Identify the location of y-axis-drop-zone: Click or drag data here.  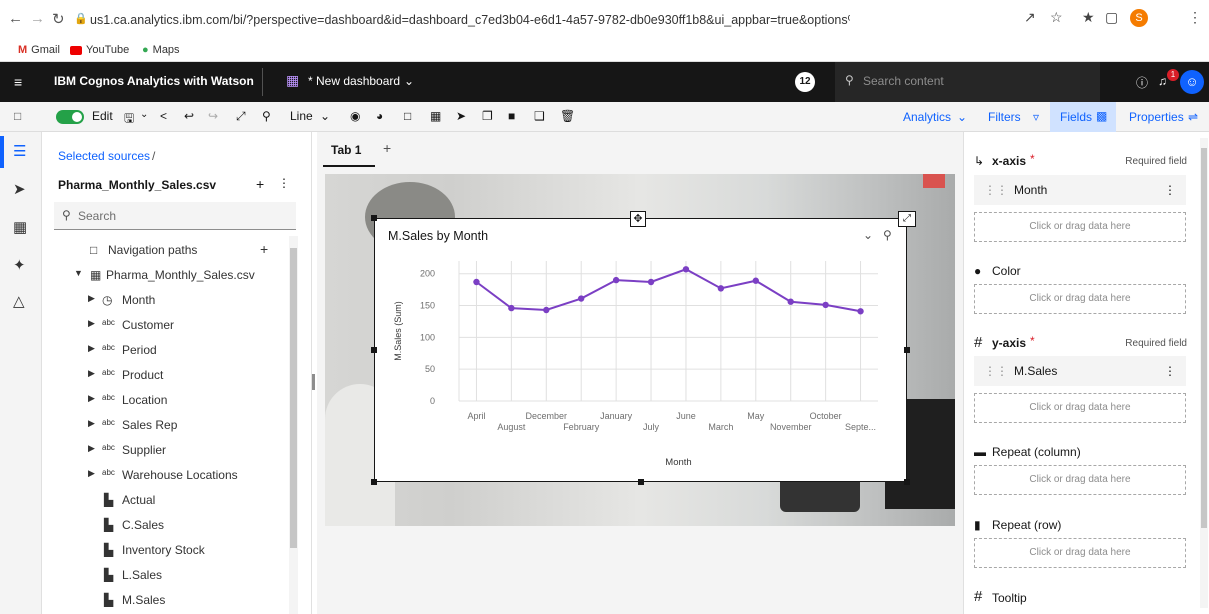
(1080, 408).